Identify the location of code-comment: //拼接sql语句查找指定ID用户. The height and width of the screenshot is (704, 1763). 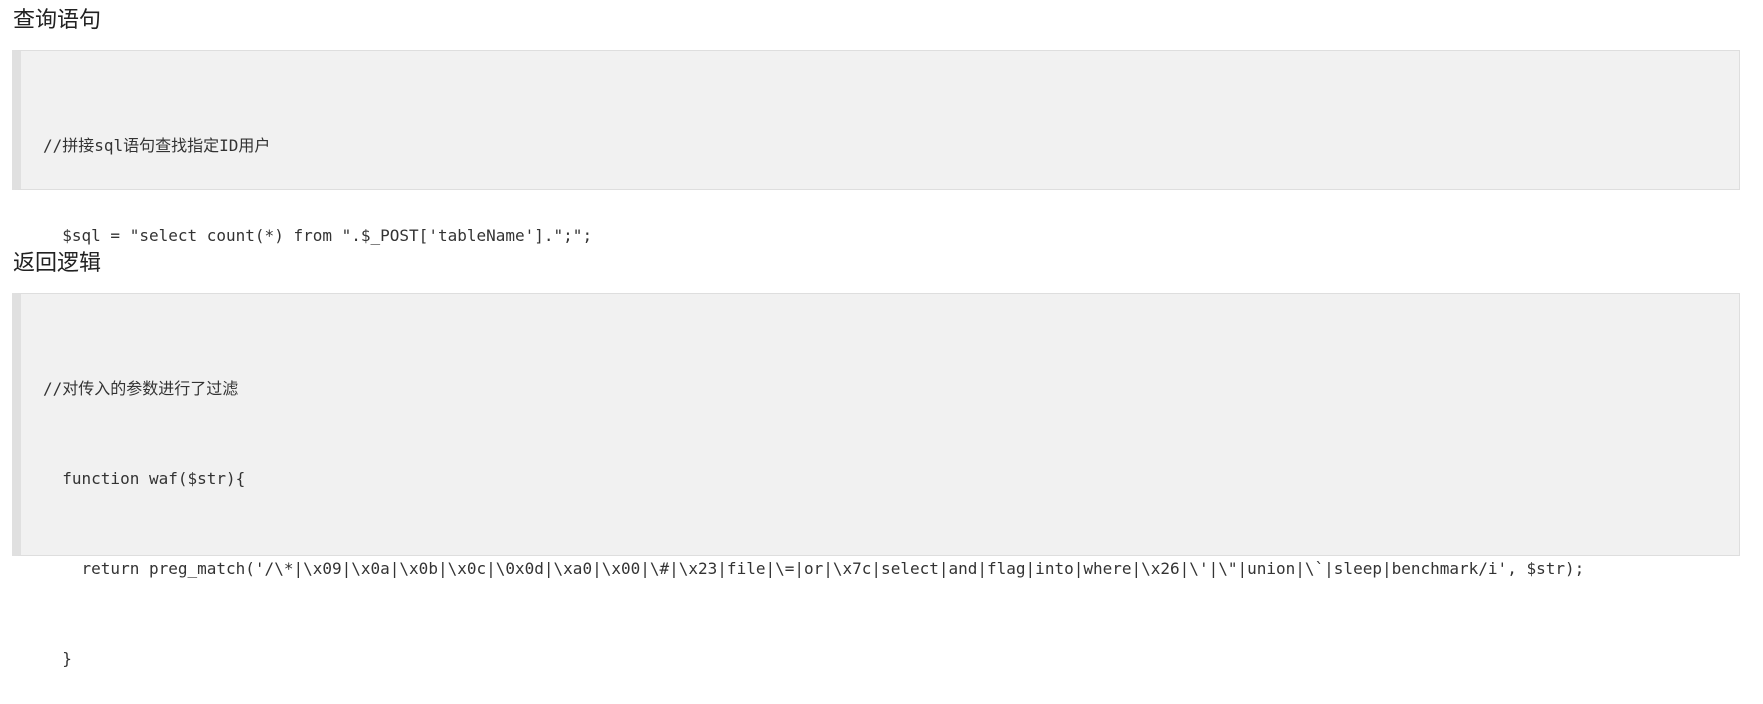
(157, 145).